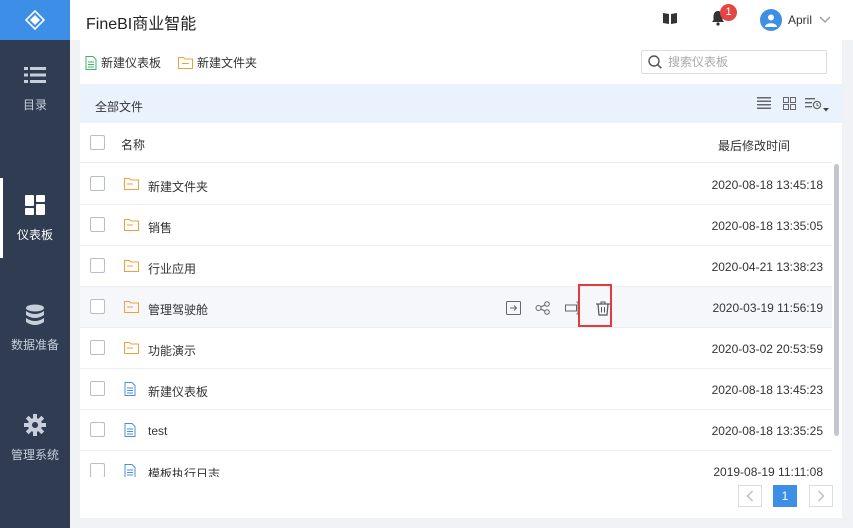  Describe the element at coordinates (35, 438) in the screenshot. I see `sidebar-item-admin: 管理系统` at that location.